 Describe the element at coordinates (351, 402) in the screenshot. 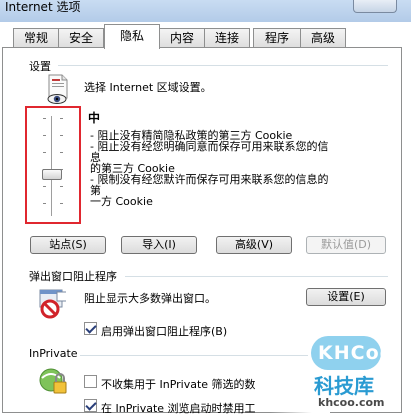

I see `watermark-url: khcoo.com` at that location.